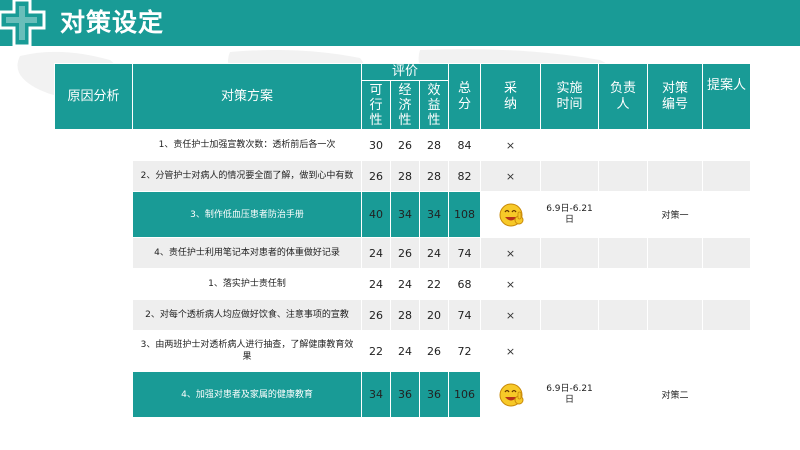 This screenshot has width=800, height=450. I want to click on feasibility-score: 34, so click(376, 394).